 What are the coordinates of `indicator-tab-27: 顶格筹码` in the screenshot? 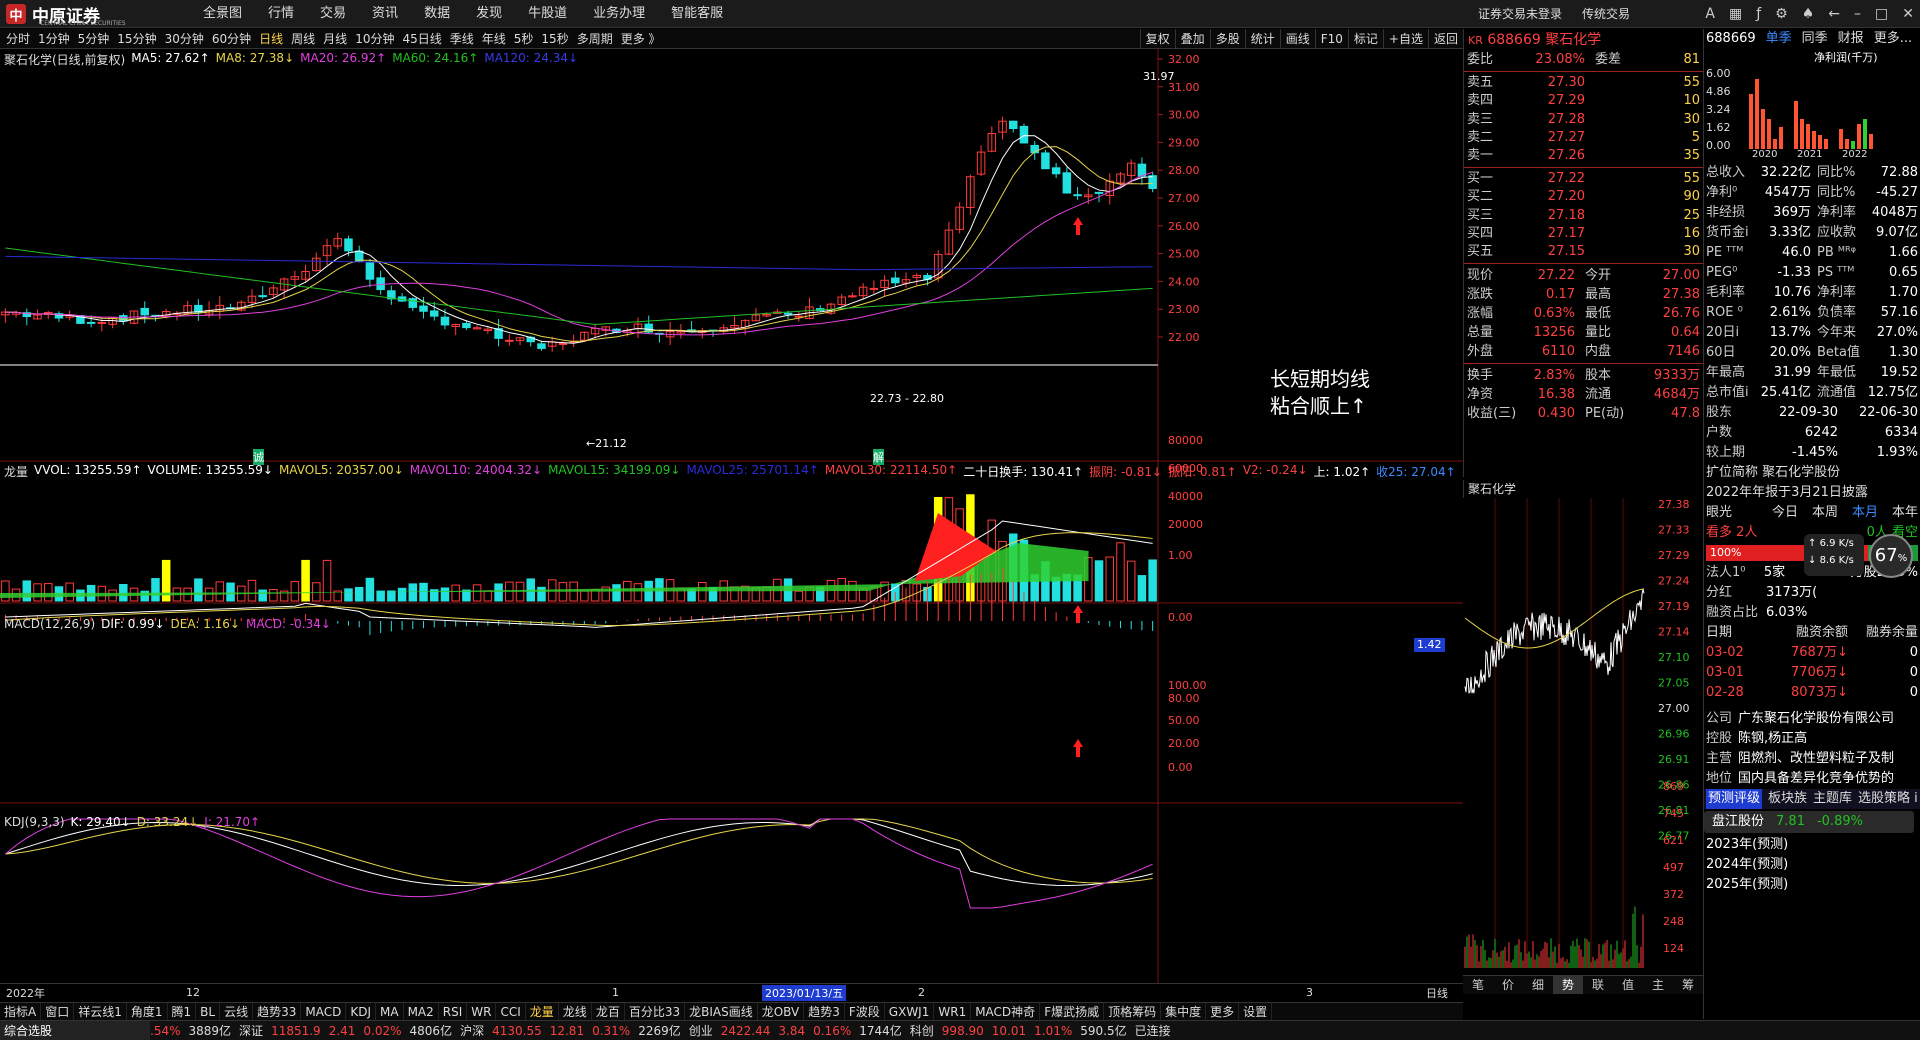 It's located at (1133, 1011).